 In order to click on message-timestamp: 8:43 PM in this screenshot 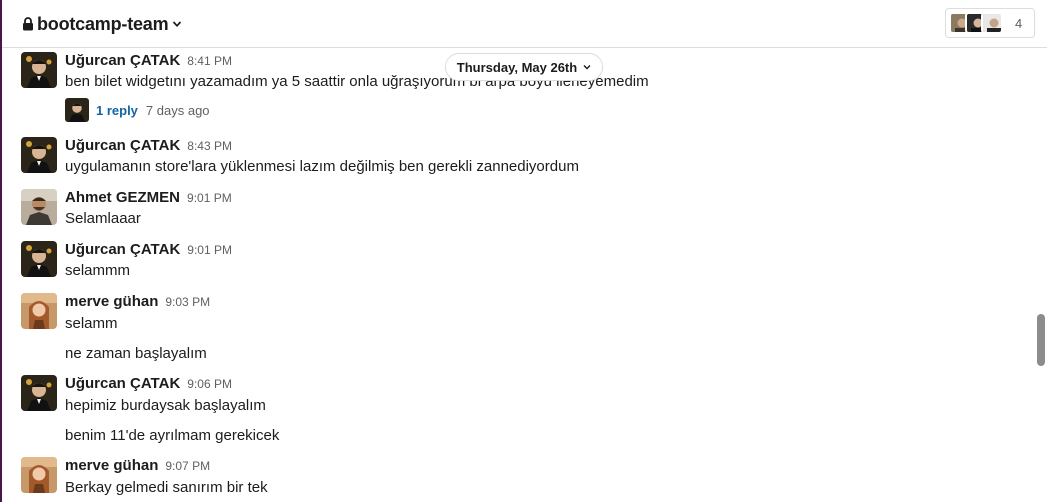, I will do `click(209, 146)`.